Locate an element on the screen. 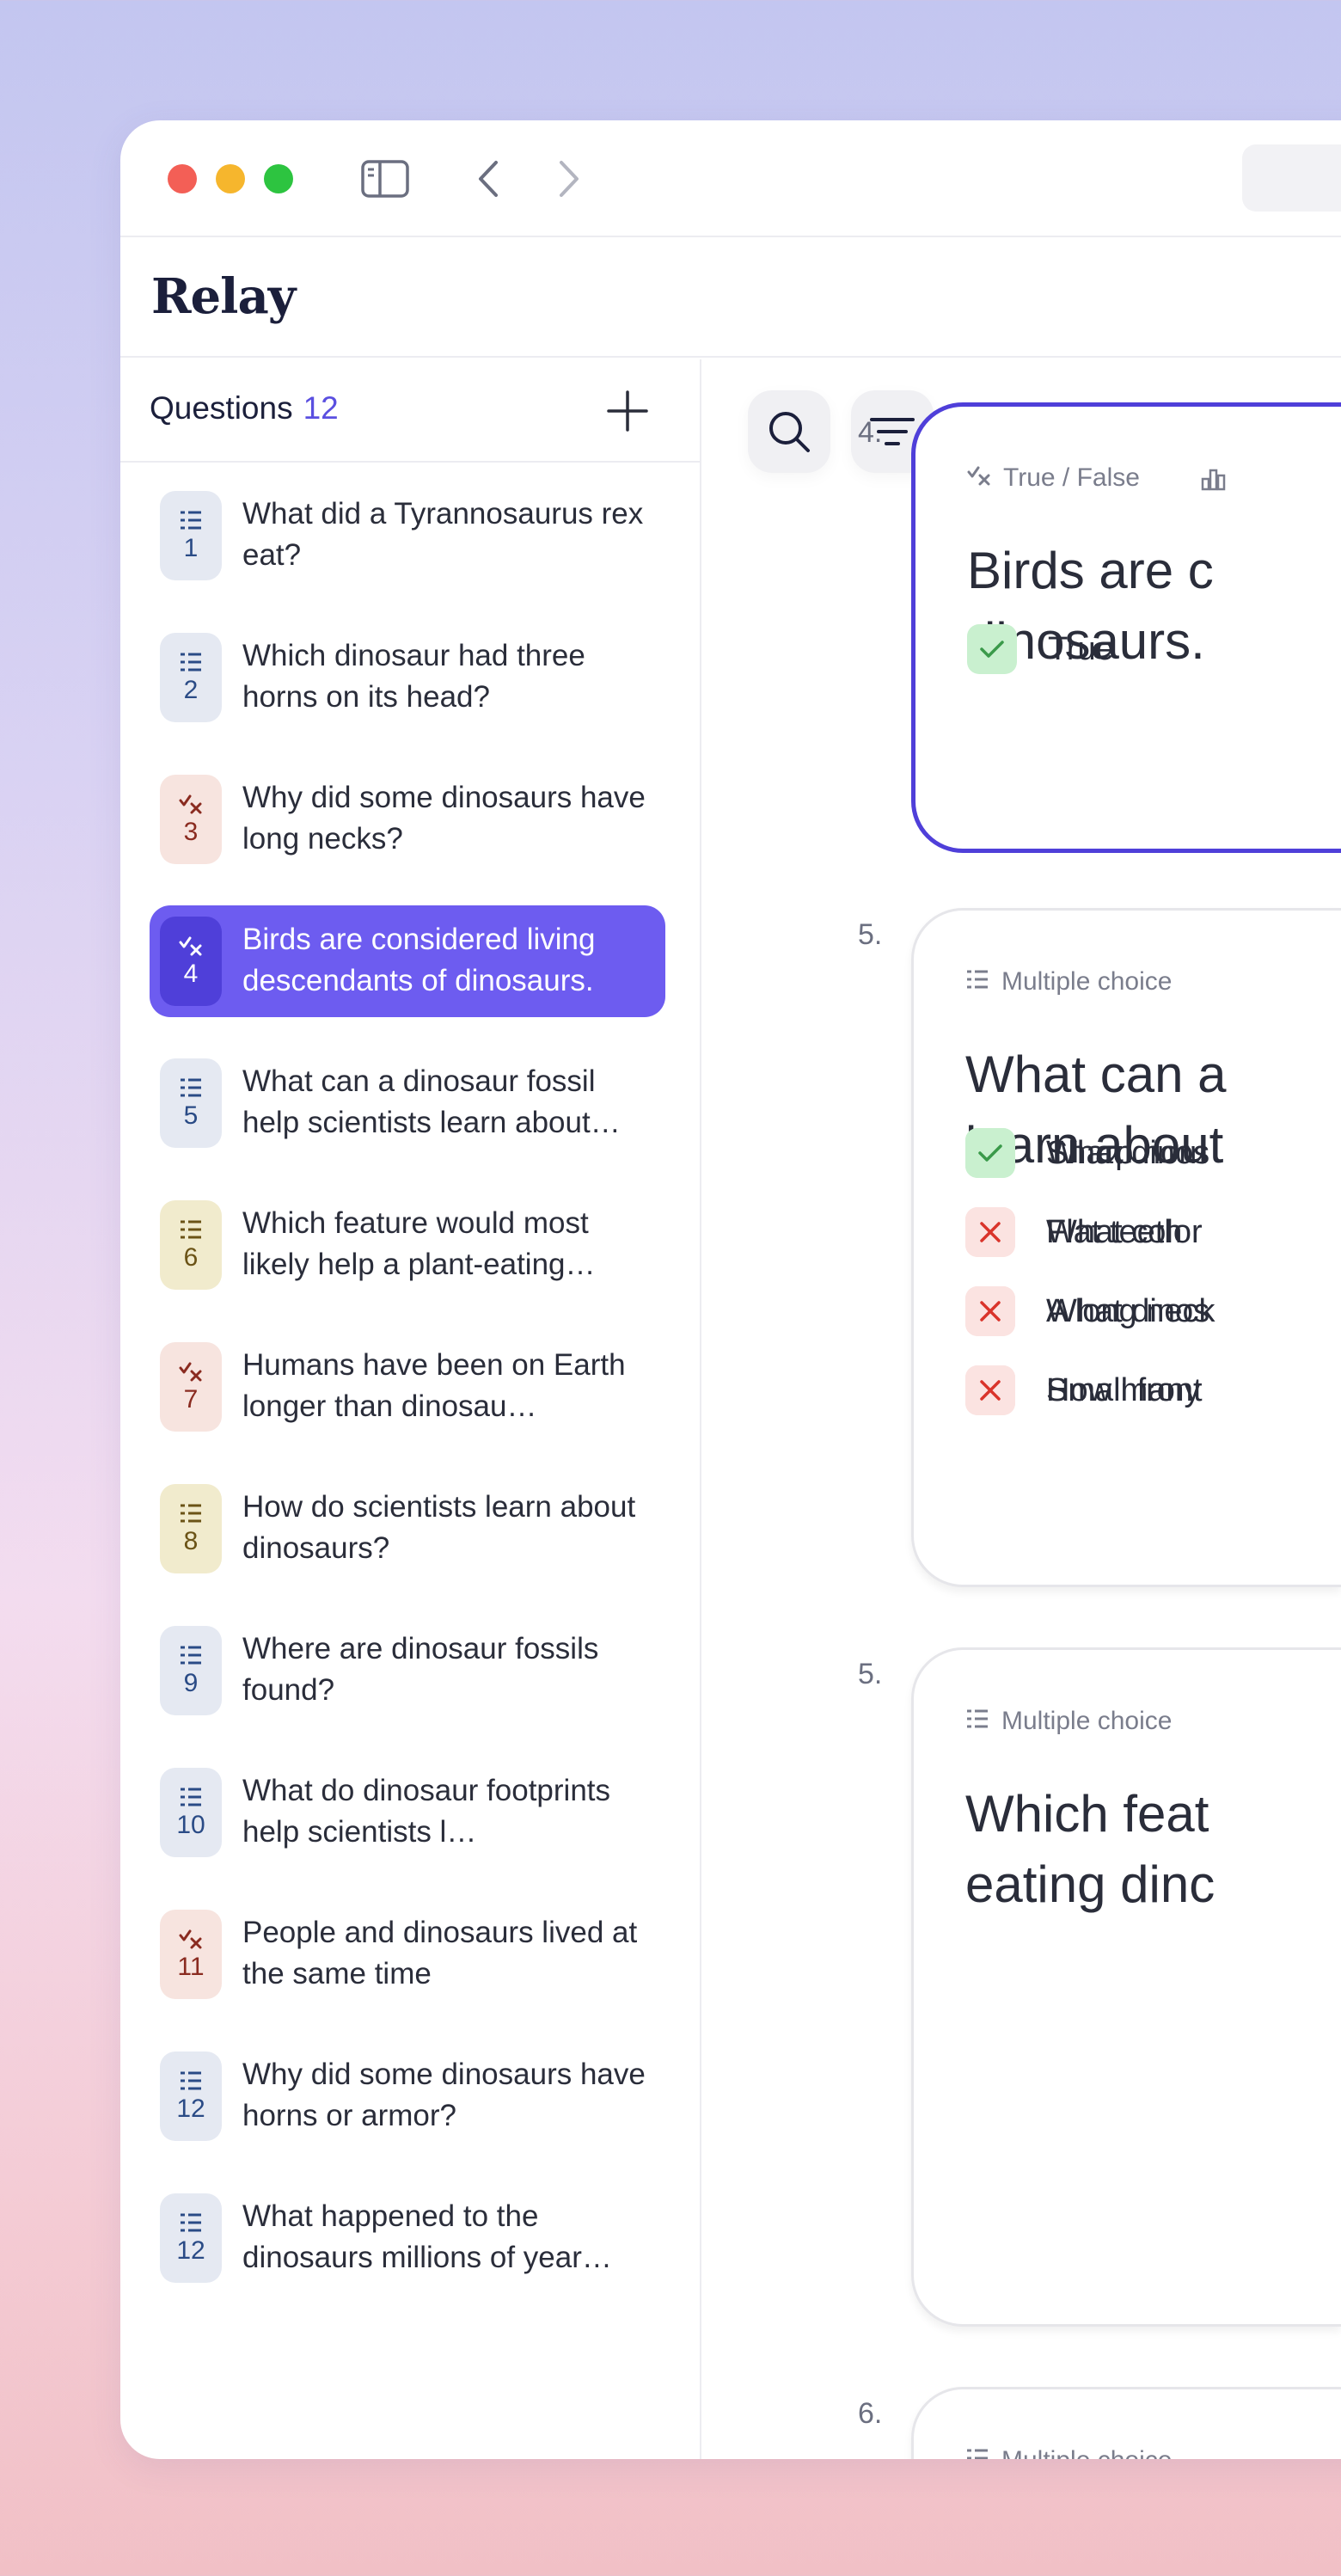 Image resolution: width=1341 pixels, height=2576 pixels. question-number: 6 is located at coordinates (191, 1257).